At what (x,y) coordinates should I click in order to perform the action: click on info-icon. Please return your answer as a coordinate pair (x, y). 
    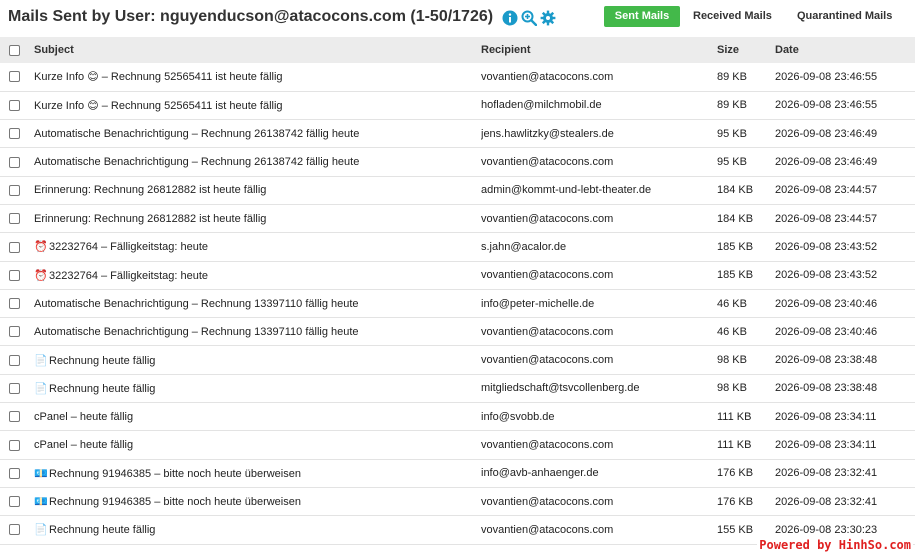
    Looking at the image, I should click on (510, 18).